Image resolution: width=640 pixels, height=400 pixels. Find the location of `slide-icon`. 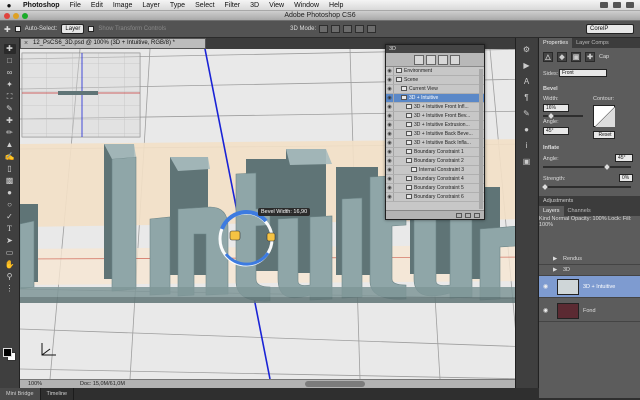

slide-icon is located at coordinates (360, 29).